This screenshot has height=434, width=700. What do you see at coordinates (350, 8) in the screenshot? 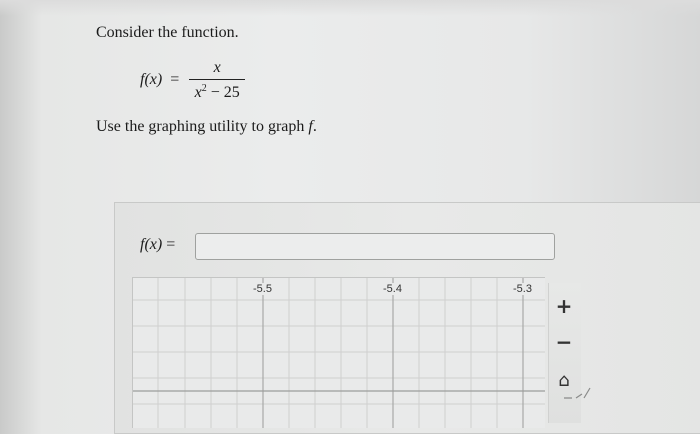
I see `top-shade` at bounding box center [350, 8].